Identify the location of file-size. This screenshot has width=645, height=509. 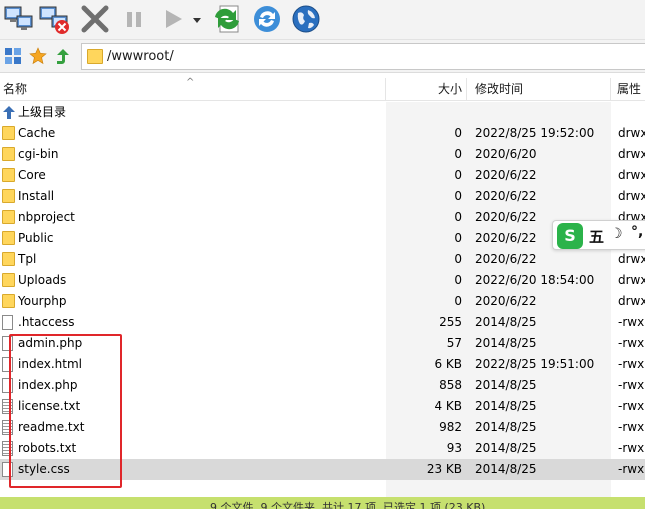
(424, 112).